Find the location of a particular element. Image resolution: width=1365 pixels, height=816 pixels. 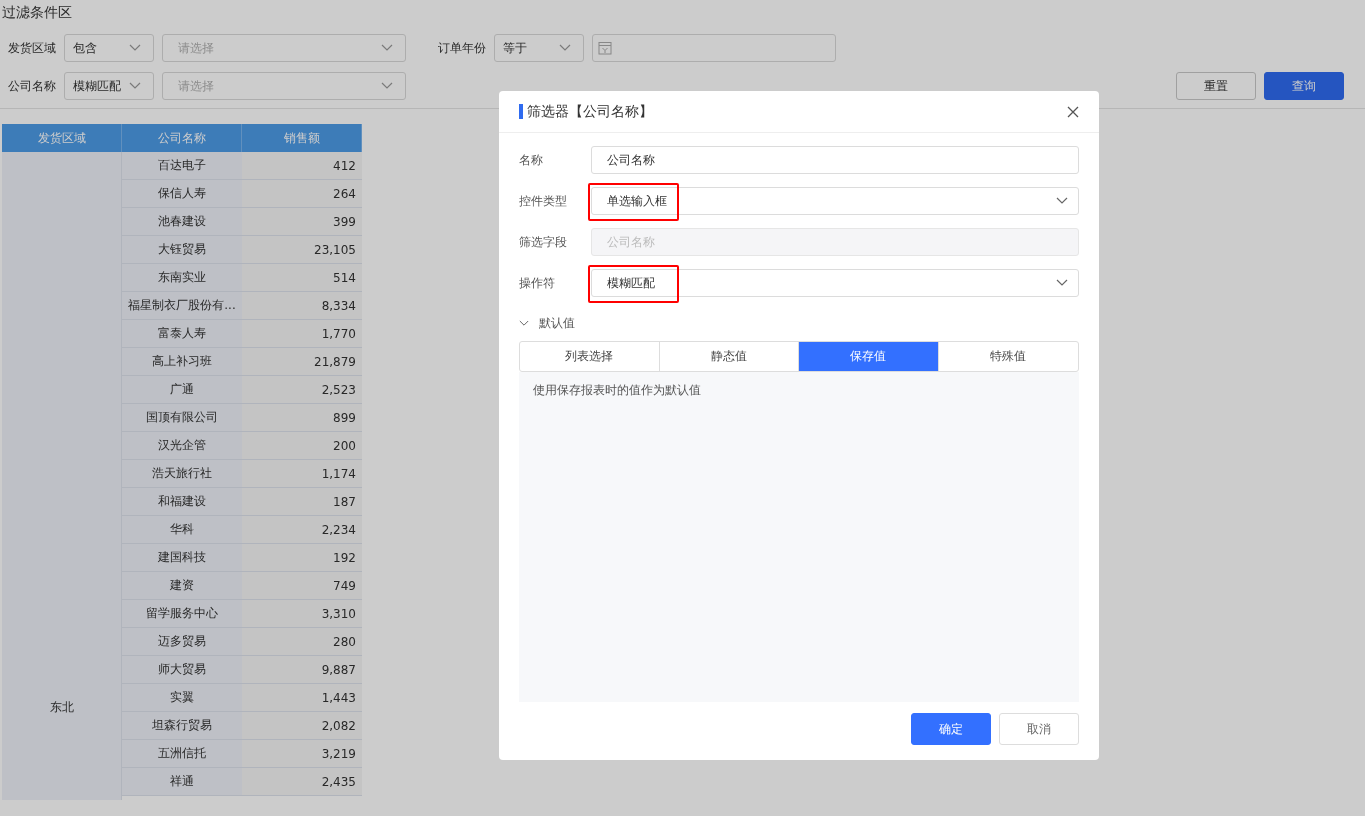

table-cell: 建国科技 is located at coordinates (182, 558).